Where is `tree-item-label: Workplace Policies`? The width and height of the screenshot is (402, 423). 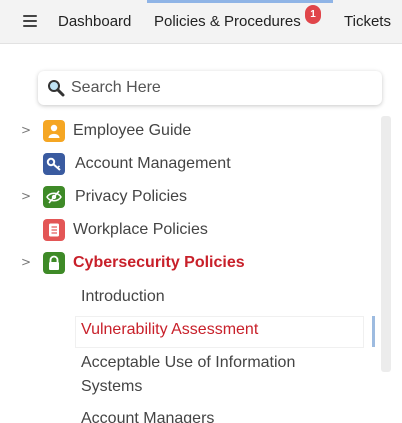 tree-item-label: Workplace Policies is located at coordinates (140, 229).